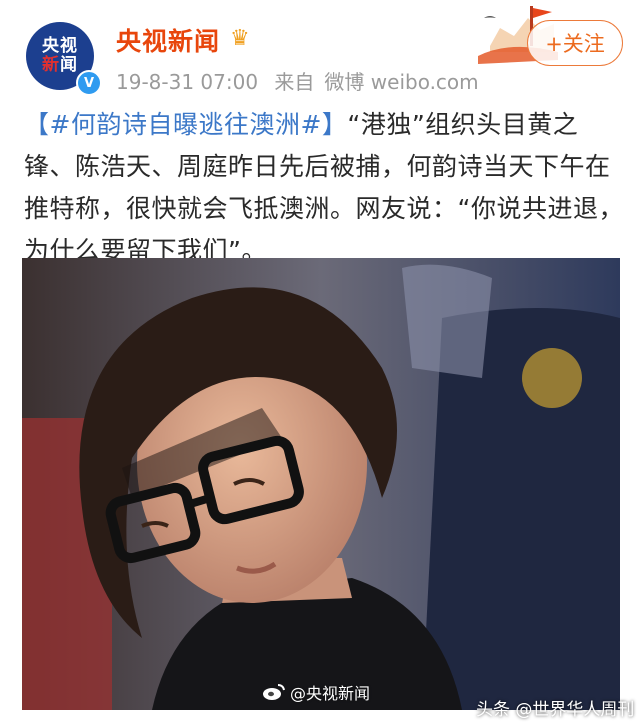  Describe the element at coordinates (187, 82) in the screenshot. I see `post-date: 19-8-31 07:00` at that location.